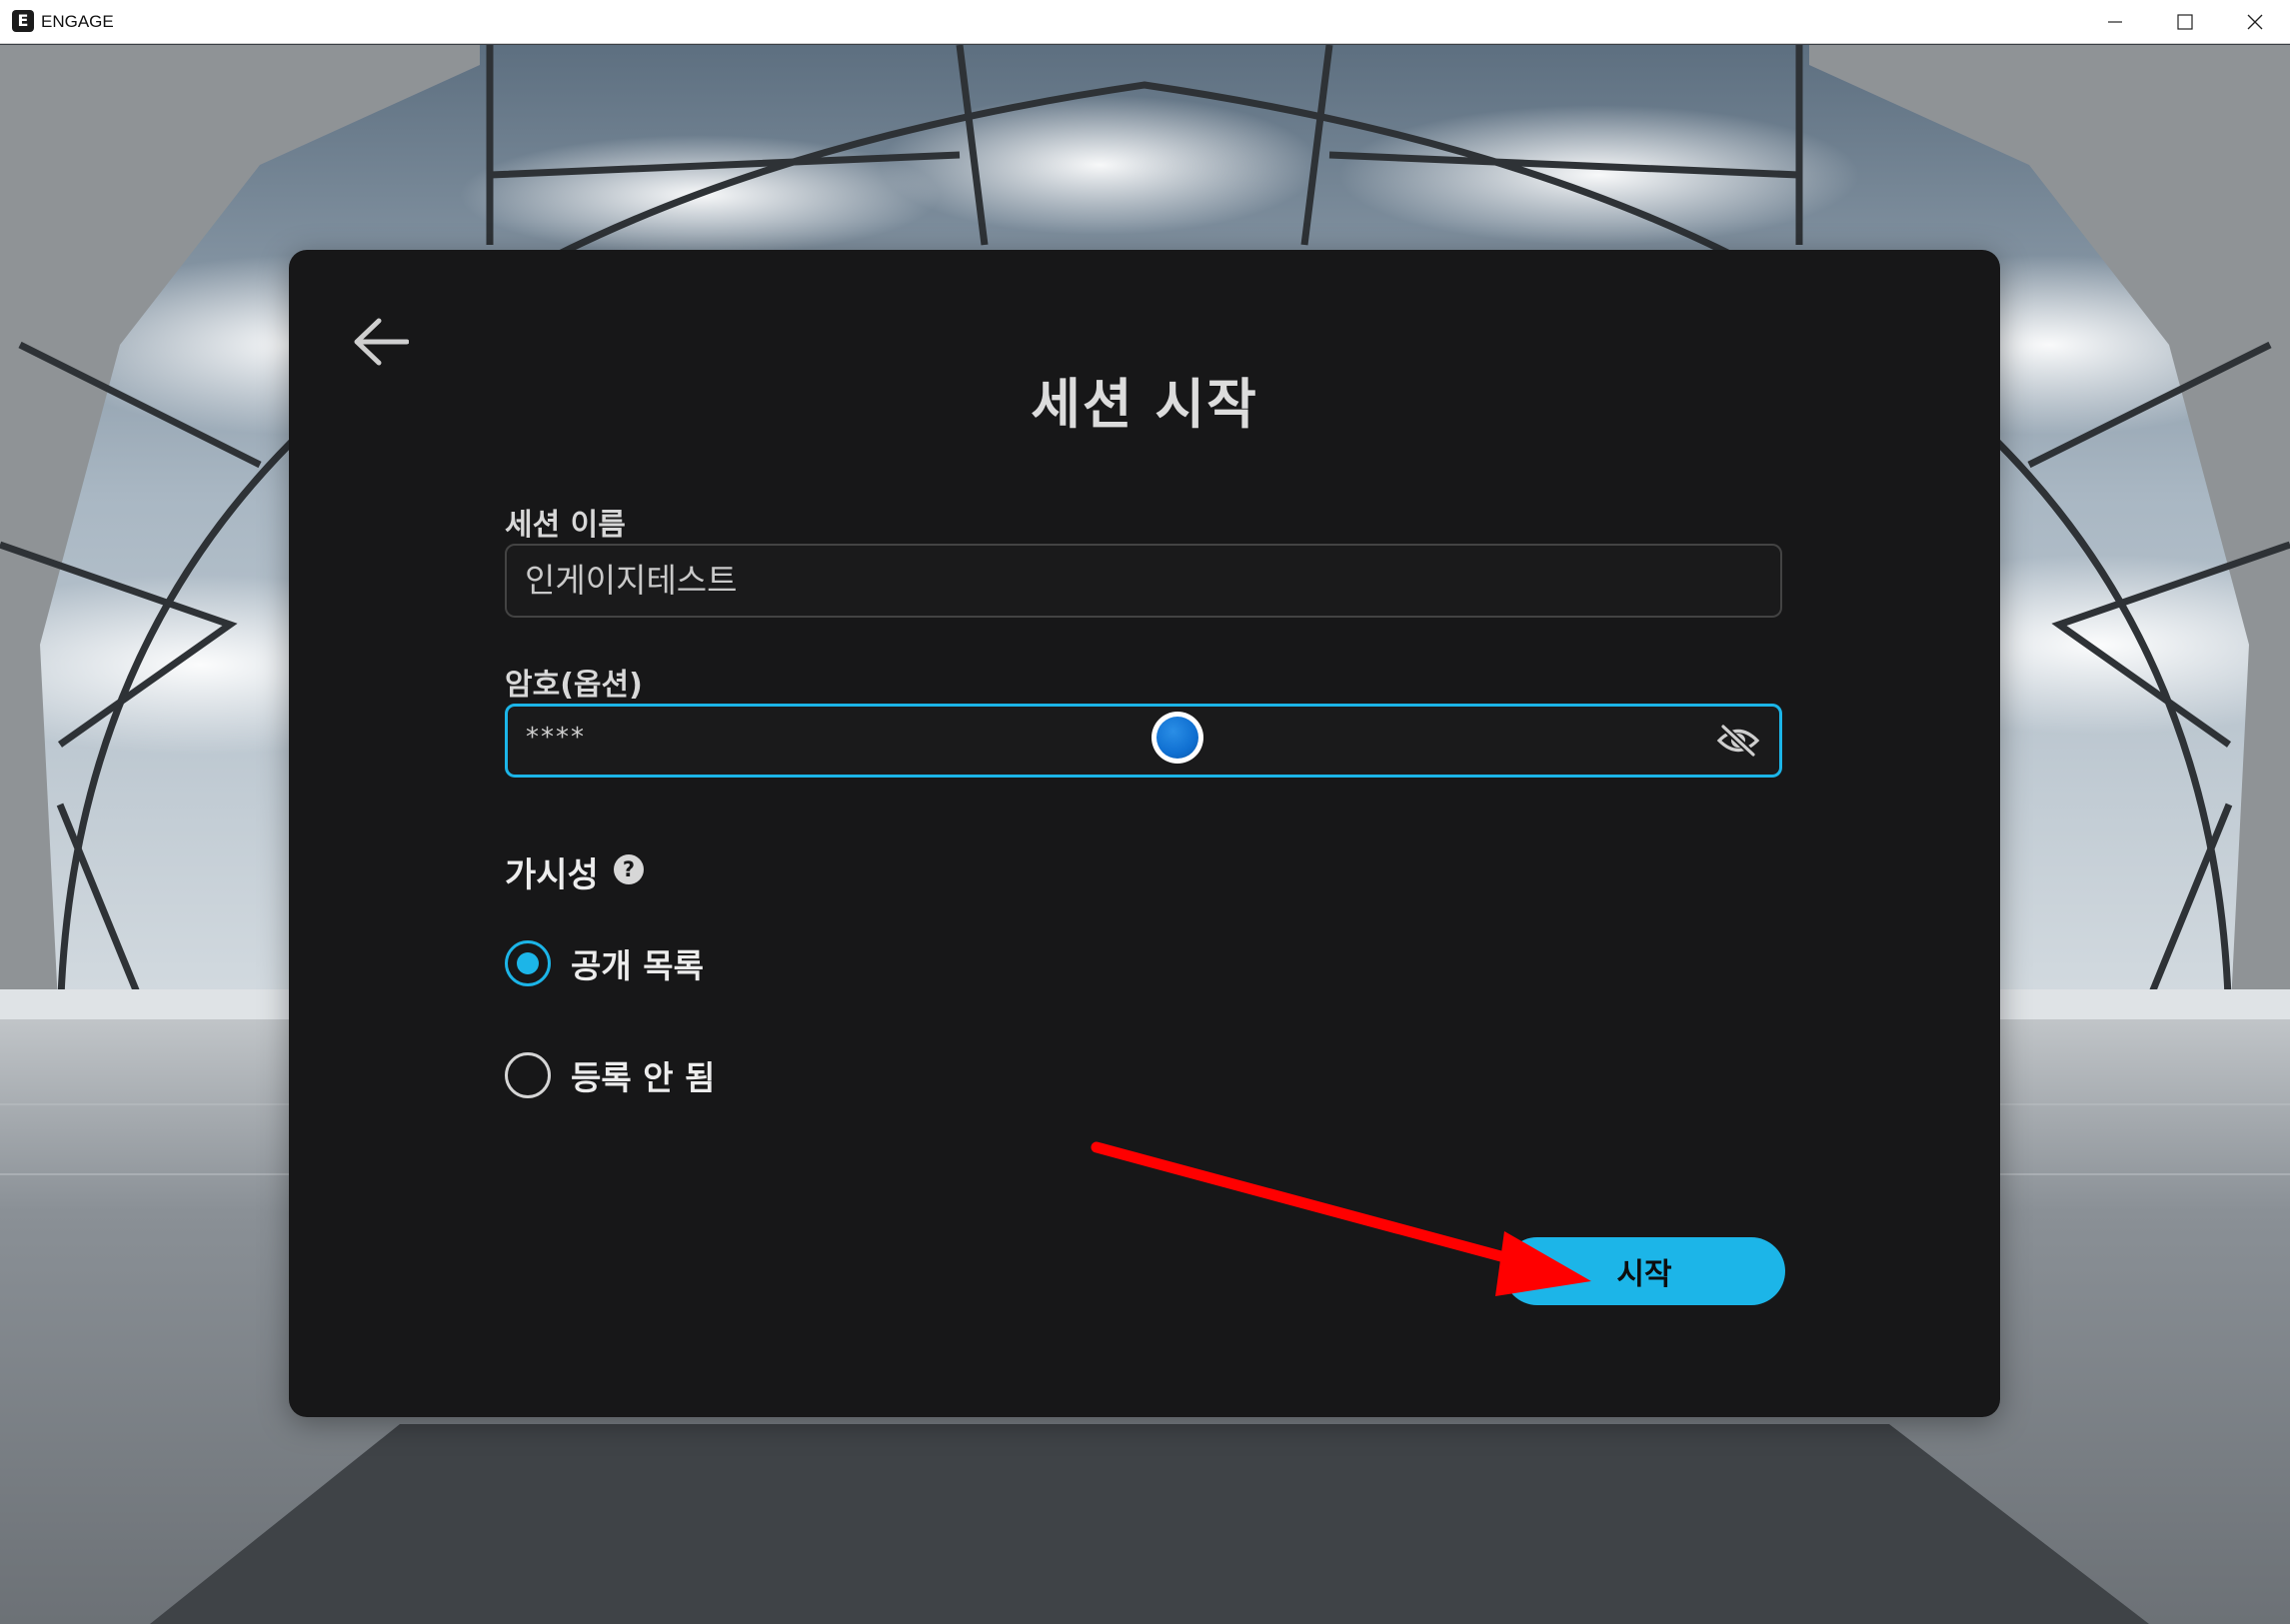 This screenshot has width=2290, height=1624. What do you see at coordinates (637, 966) in the screenshot?
I see `visibility-option-label: 공개 목록` at bounding box center [637, 966].